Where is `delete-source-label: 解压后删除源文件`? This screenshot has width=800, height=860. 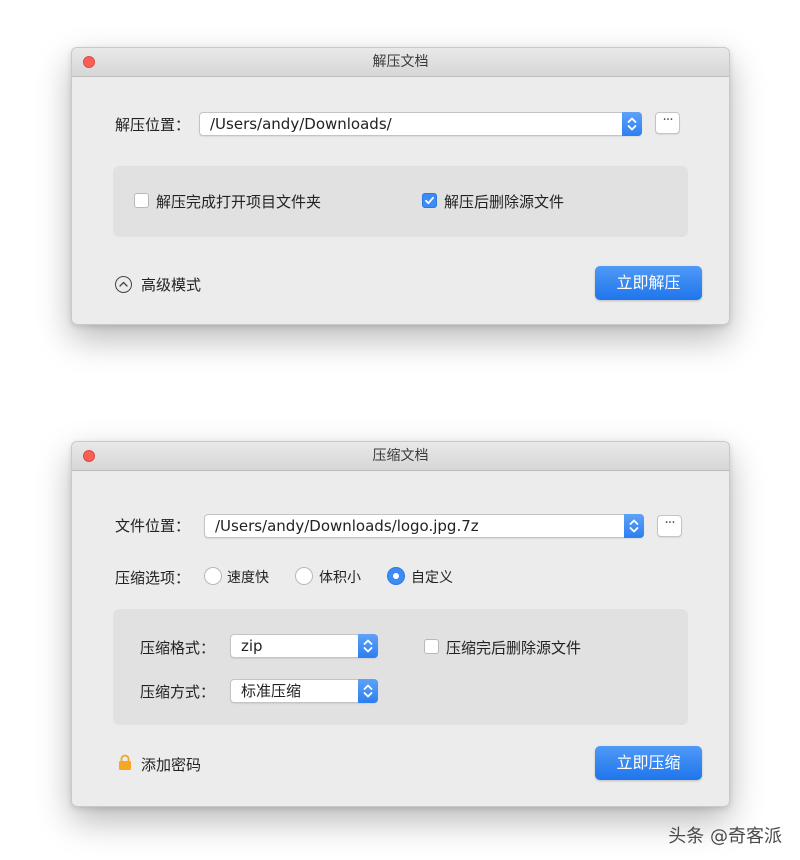 delete-source-label: 解压后删除源文件 is located at coordinates (504, 202).